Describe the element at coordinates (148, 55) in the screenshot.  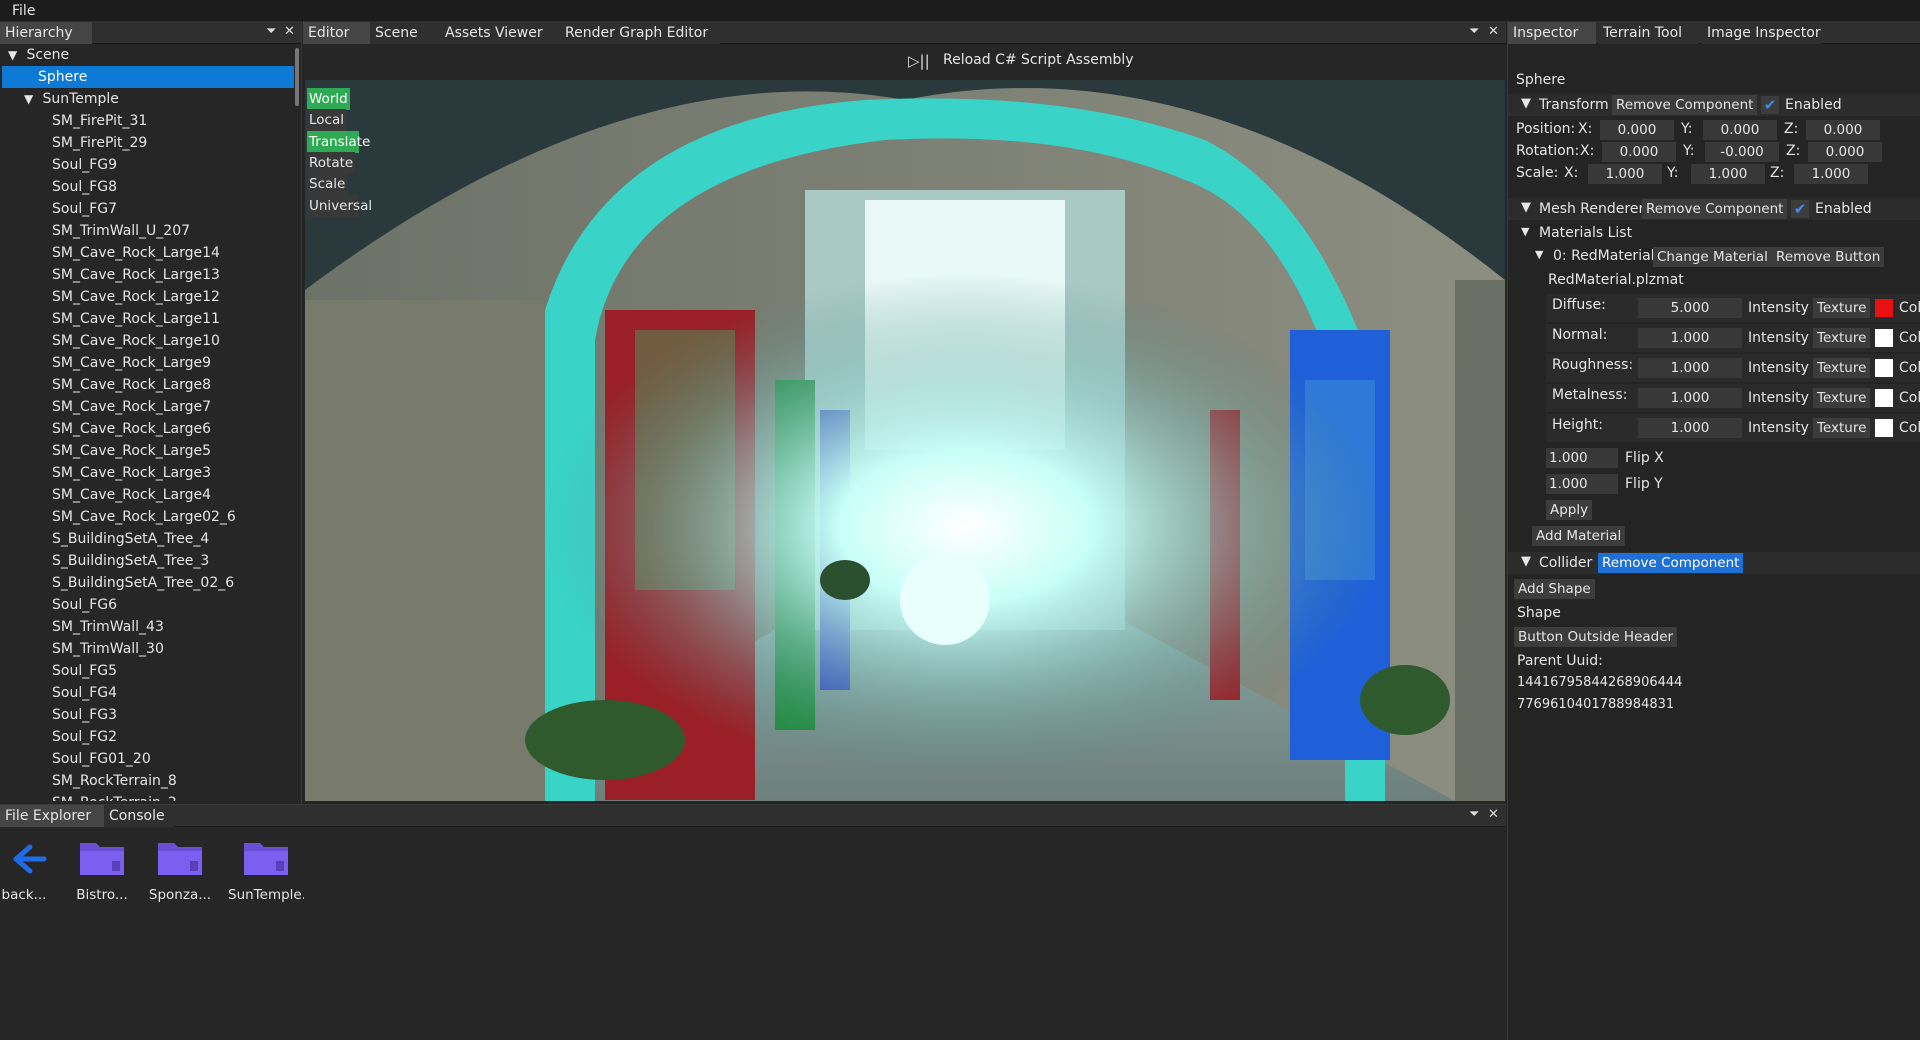
I see `tree-item: ▼ Scene` at that location.